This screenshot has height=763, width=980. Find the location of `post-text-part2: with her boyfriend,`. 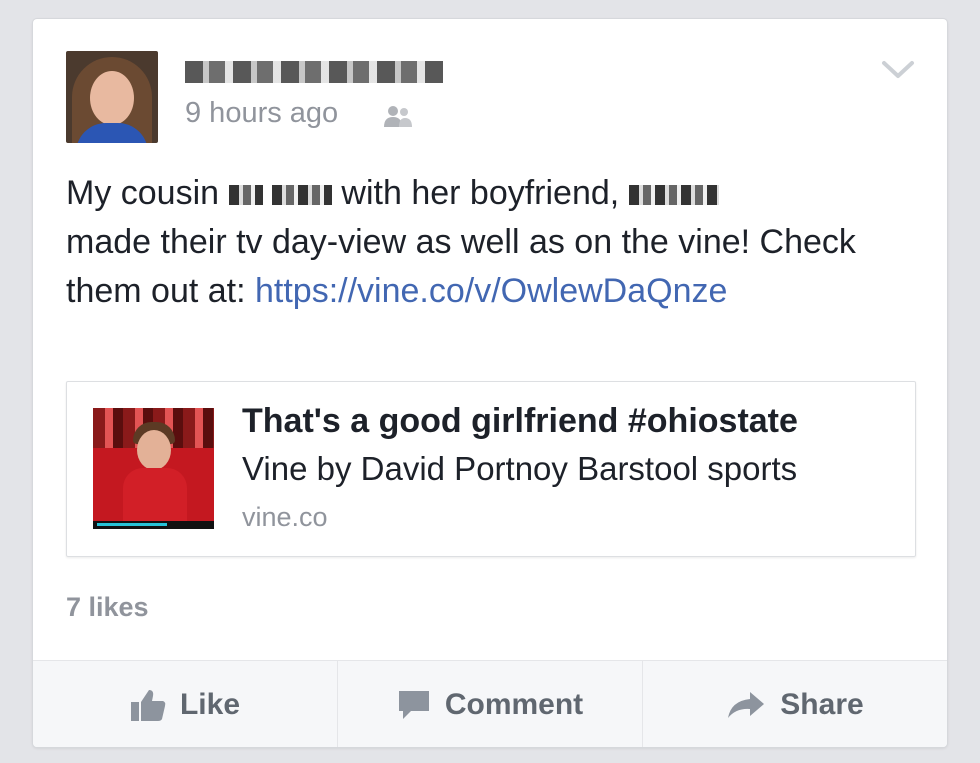

post-text-part2: with her boyfriend, is located at coordinates (480, 193).